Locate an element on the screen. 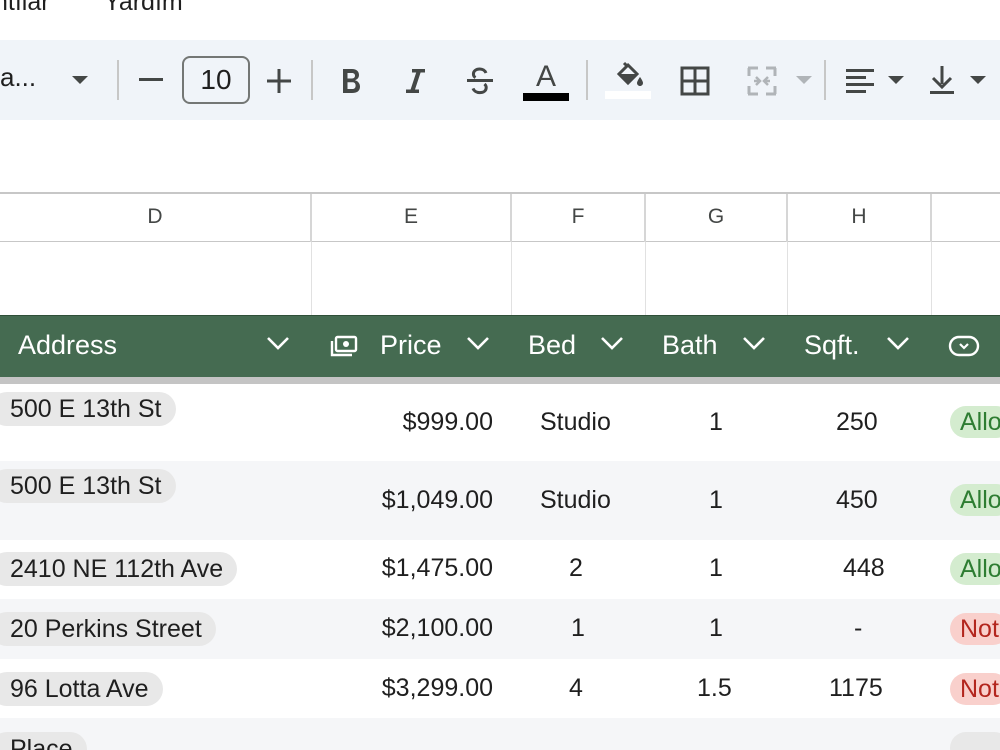  address-chip: Place is located at coordinates (43, 741).